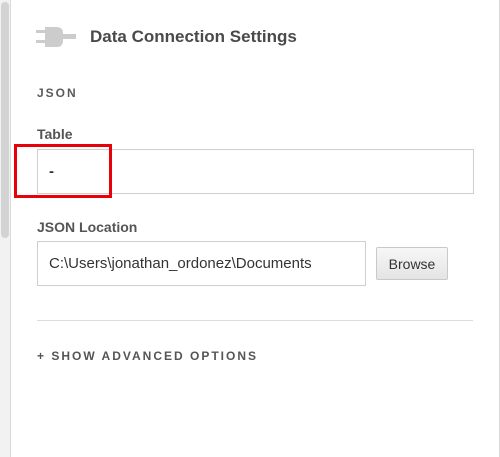  What do you see at coordinates (55, 134) in the screenshot?
I see `table-label: Table` at bounding box center [55, 134].